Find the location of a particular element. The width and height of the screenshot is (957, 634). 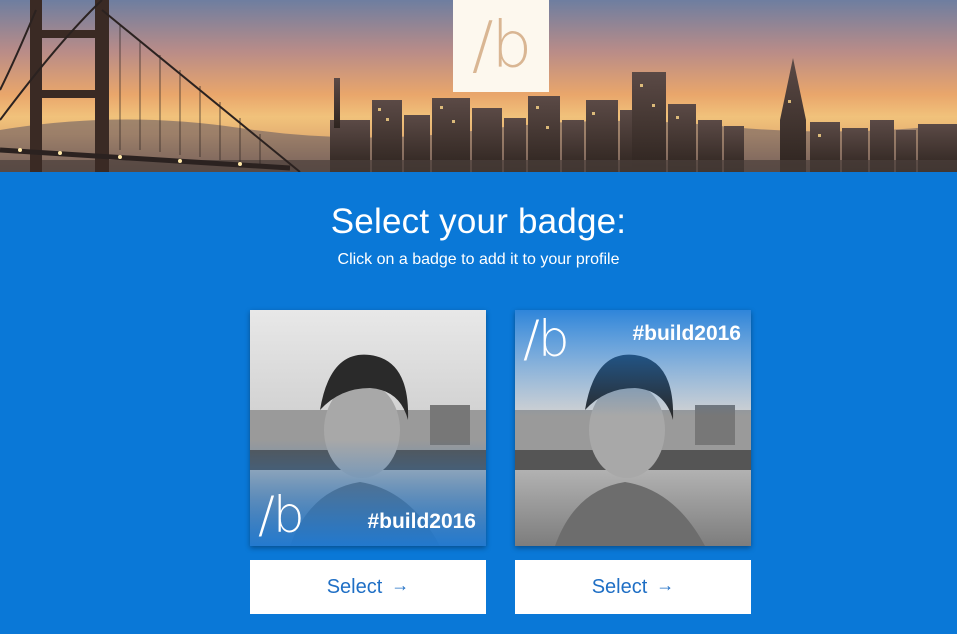

badge-option-2: /b #build2016 is located at coordinates (633, 428).